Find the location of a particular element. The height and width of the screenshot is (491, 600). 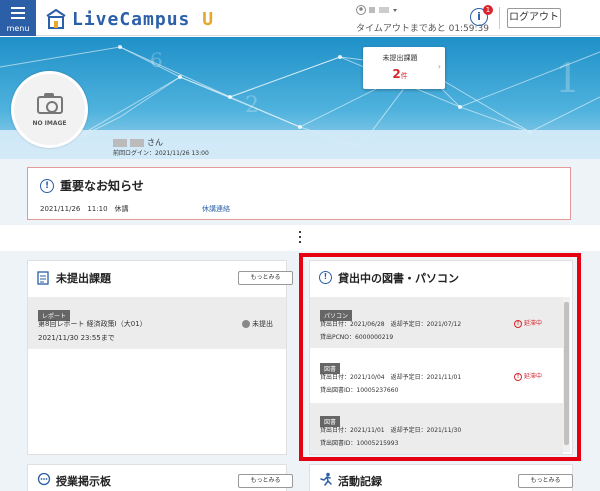

assignments-more-button: もっとみる is located at coordinates (265, 278).